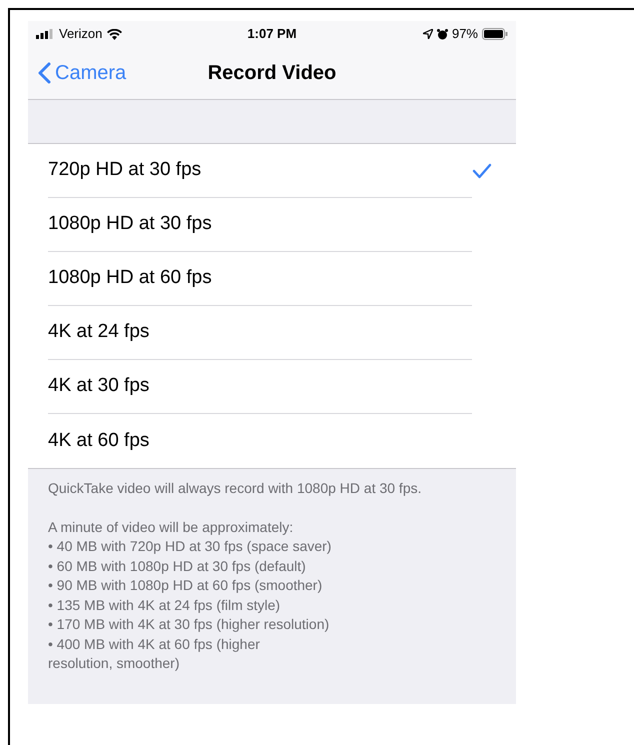  Describe the element at coordinates (427, 34) in the screenshot. I see `location-arrow-icon` at that location.